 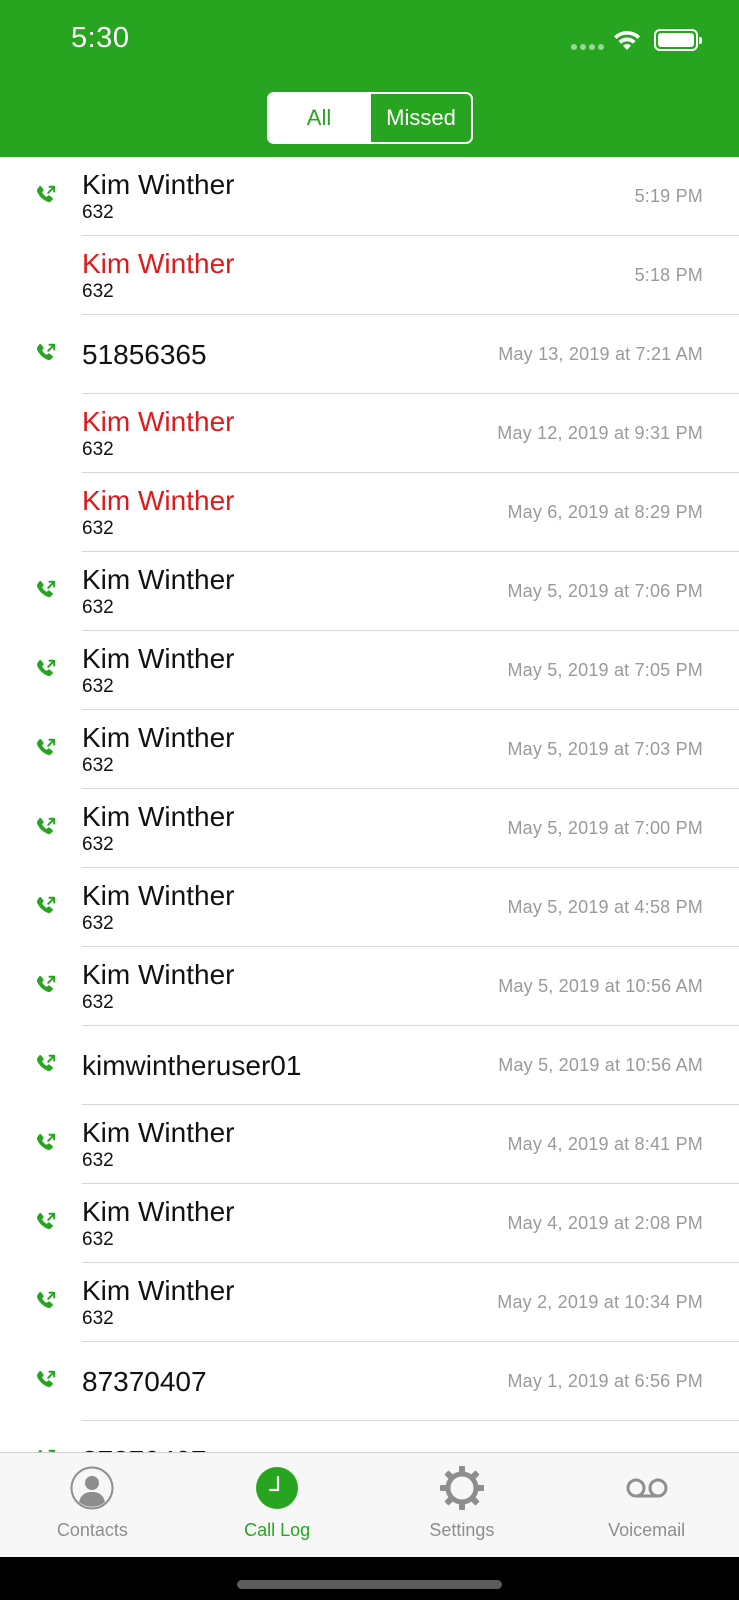 What do you see at coordinates (605, 749) in the screenshot?
I see `call-timestamp: May 5, 2019 at 7:03 PM` at bounding box center [605, 749].